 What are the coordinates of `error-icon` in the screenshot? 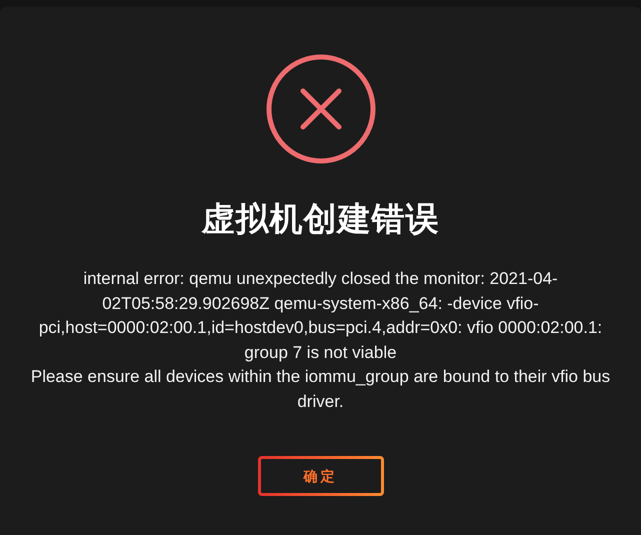 It's located at (320, 109).